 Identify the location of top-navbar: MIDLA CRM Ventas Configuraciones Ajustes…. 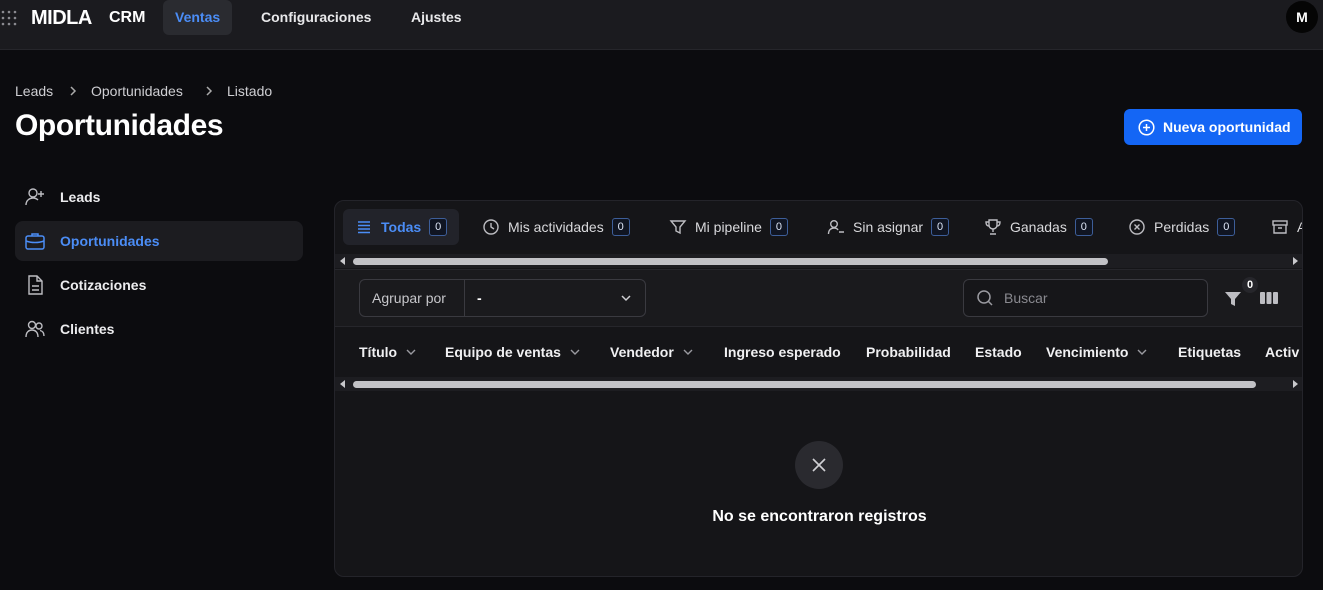
(661, 25).